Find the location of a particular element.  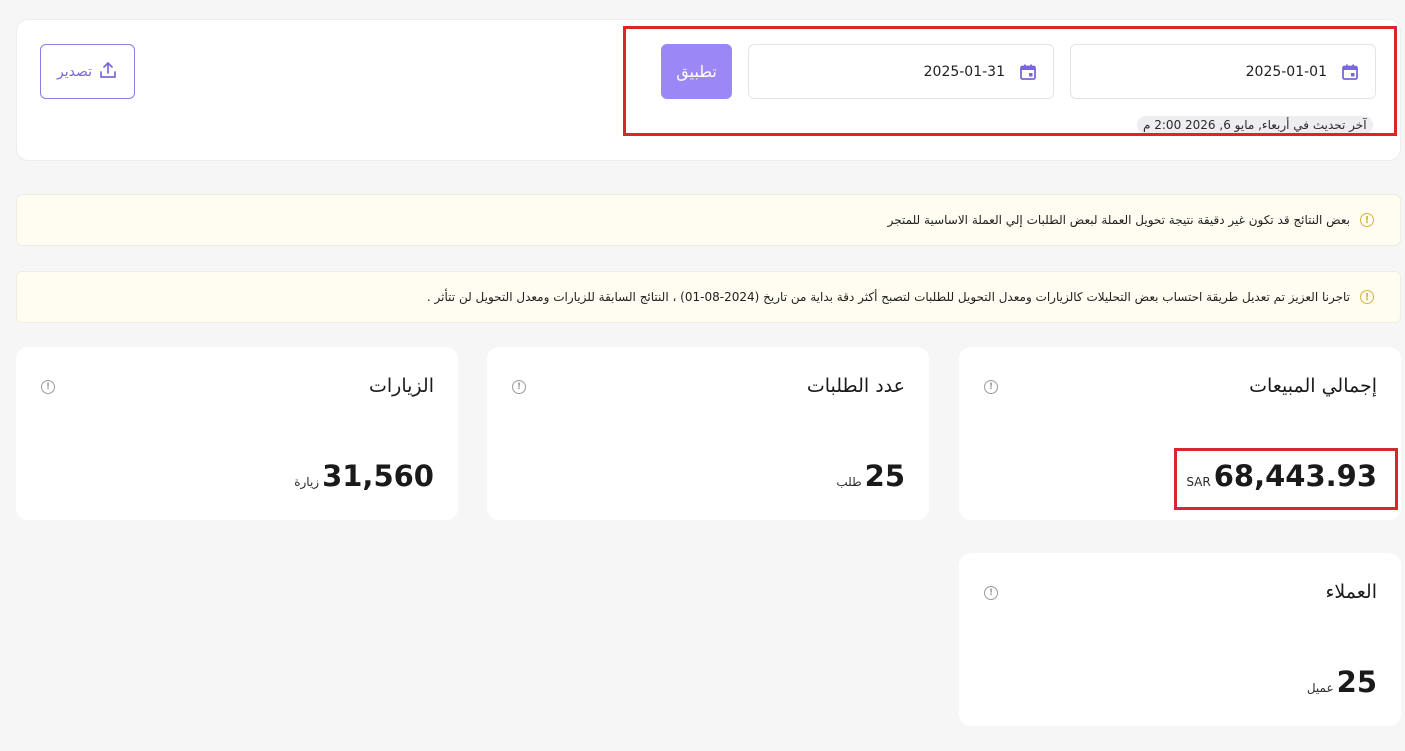

card-value: زيارة 31,560 is located at coordinates (364, 476).